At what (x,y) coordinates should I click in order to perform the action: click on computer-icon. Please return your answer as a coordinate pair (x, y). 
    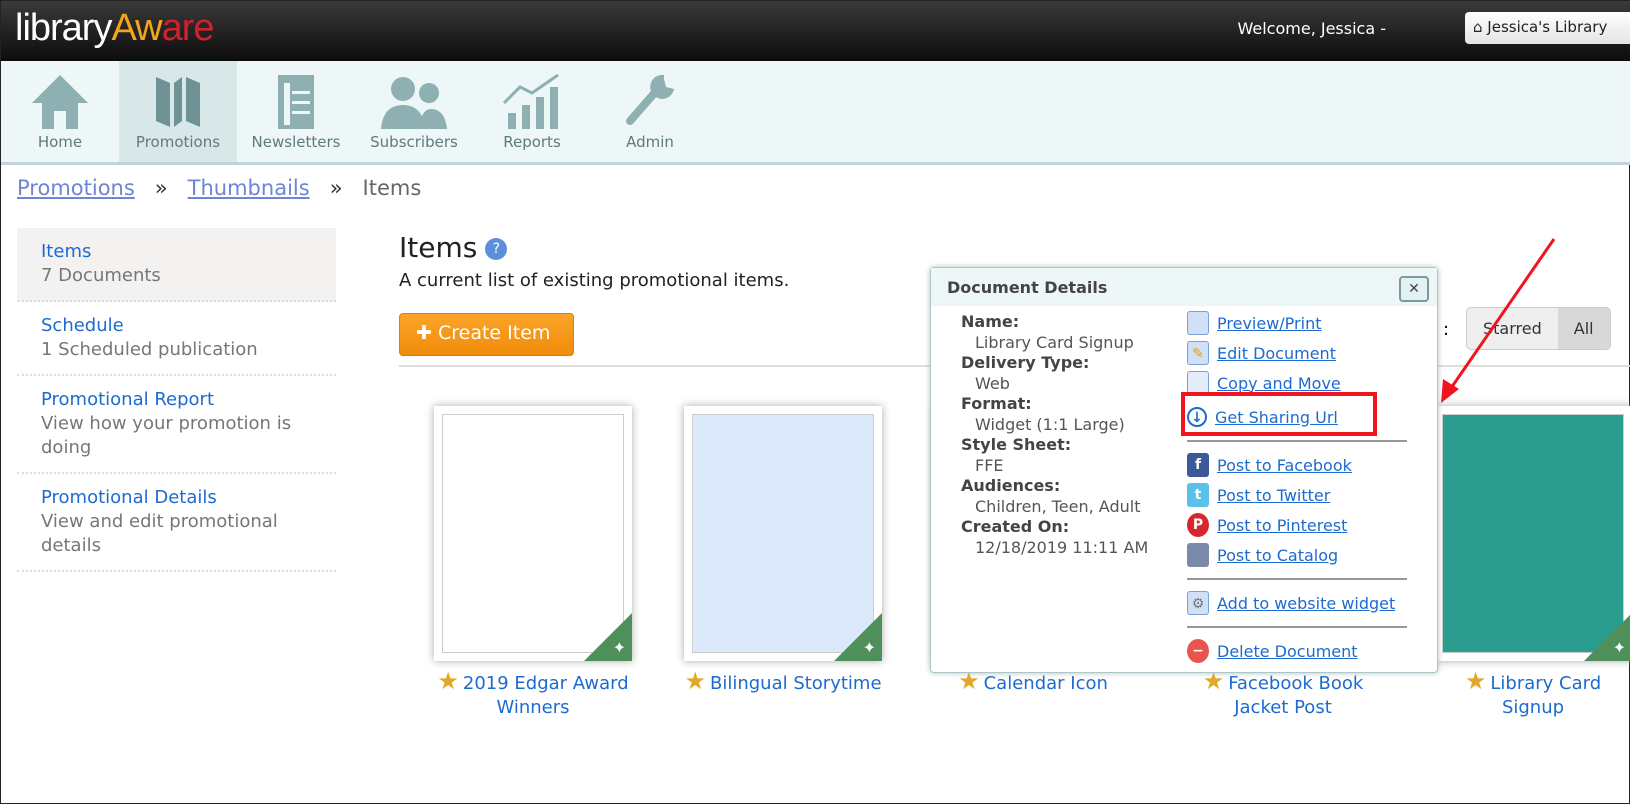
    Looking at the image, I should click on (1198, 555).